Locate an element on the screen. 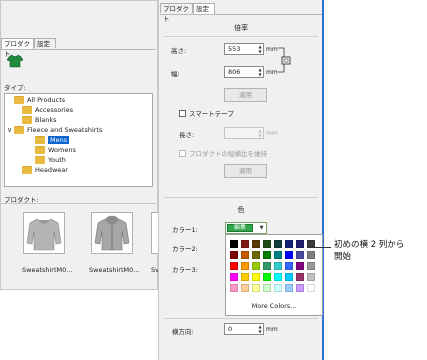  type-label: タイプ: is located at coordinates (15, 88).